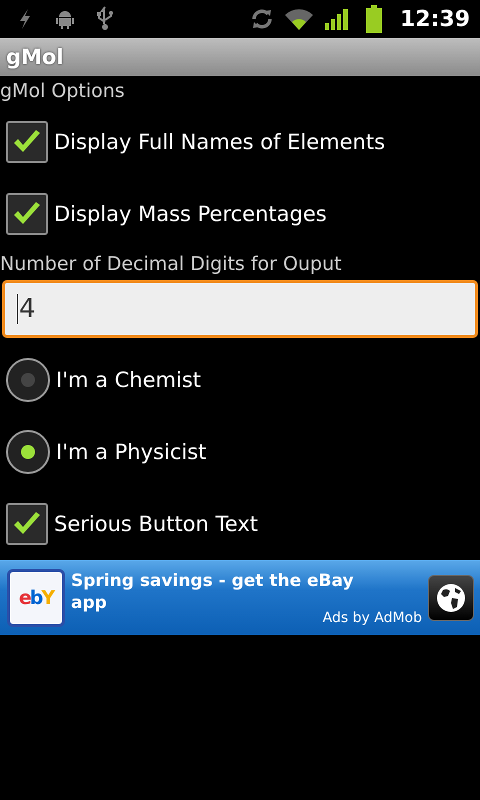 The height and width of the screenshot is (800, 480). What do you see at coordinates (36, 597) in the screenshot?
I see `ad-logo: ebY` at bounding box center [36, 597].